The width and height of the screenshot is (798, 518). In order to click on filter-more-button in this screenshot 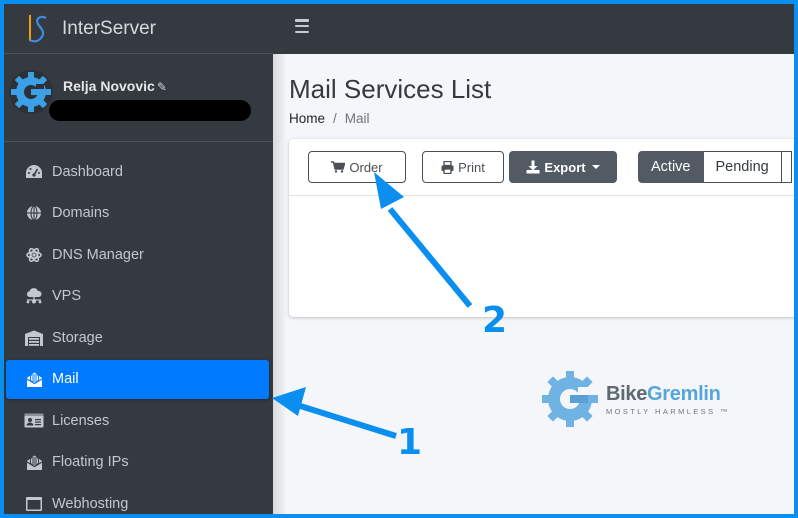, I will do `click(786, 167)`.